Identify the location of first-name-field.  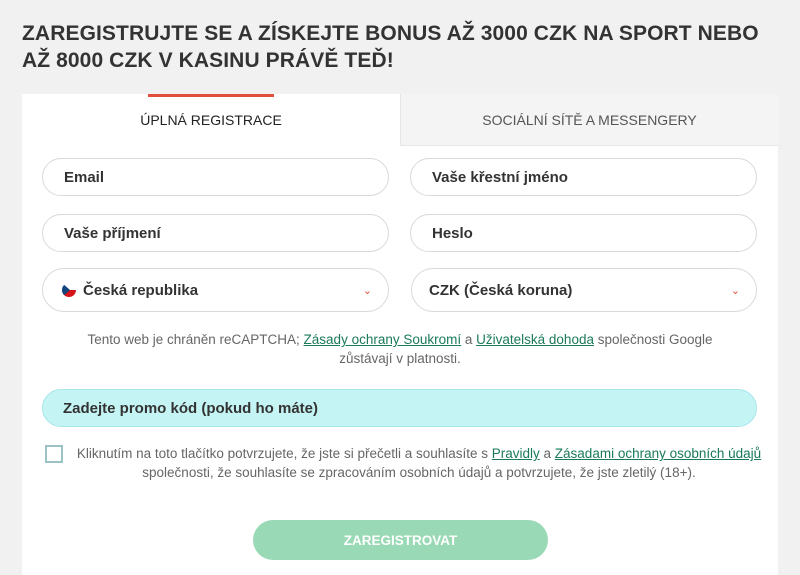
(583, 177).